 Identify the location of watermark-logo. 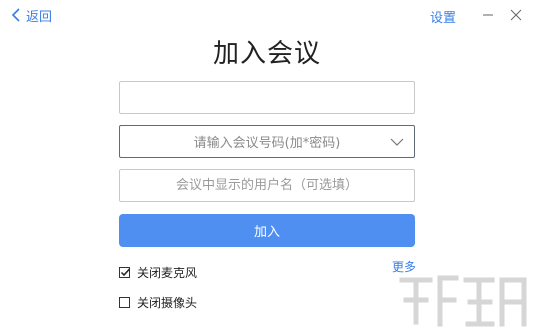
(463, 301).